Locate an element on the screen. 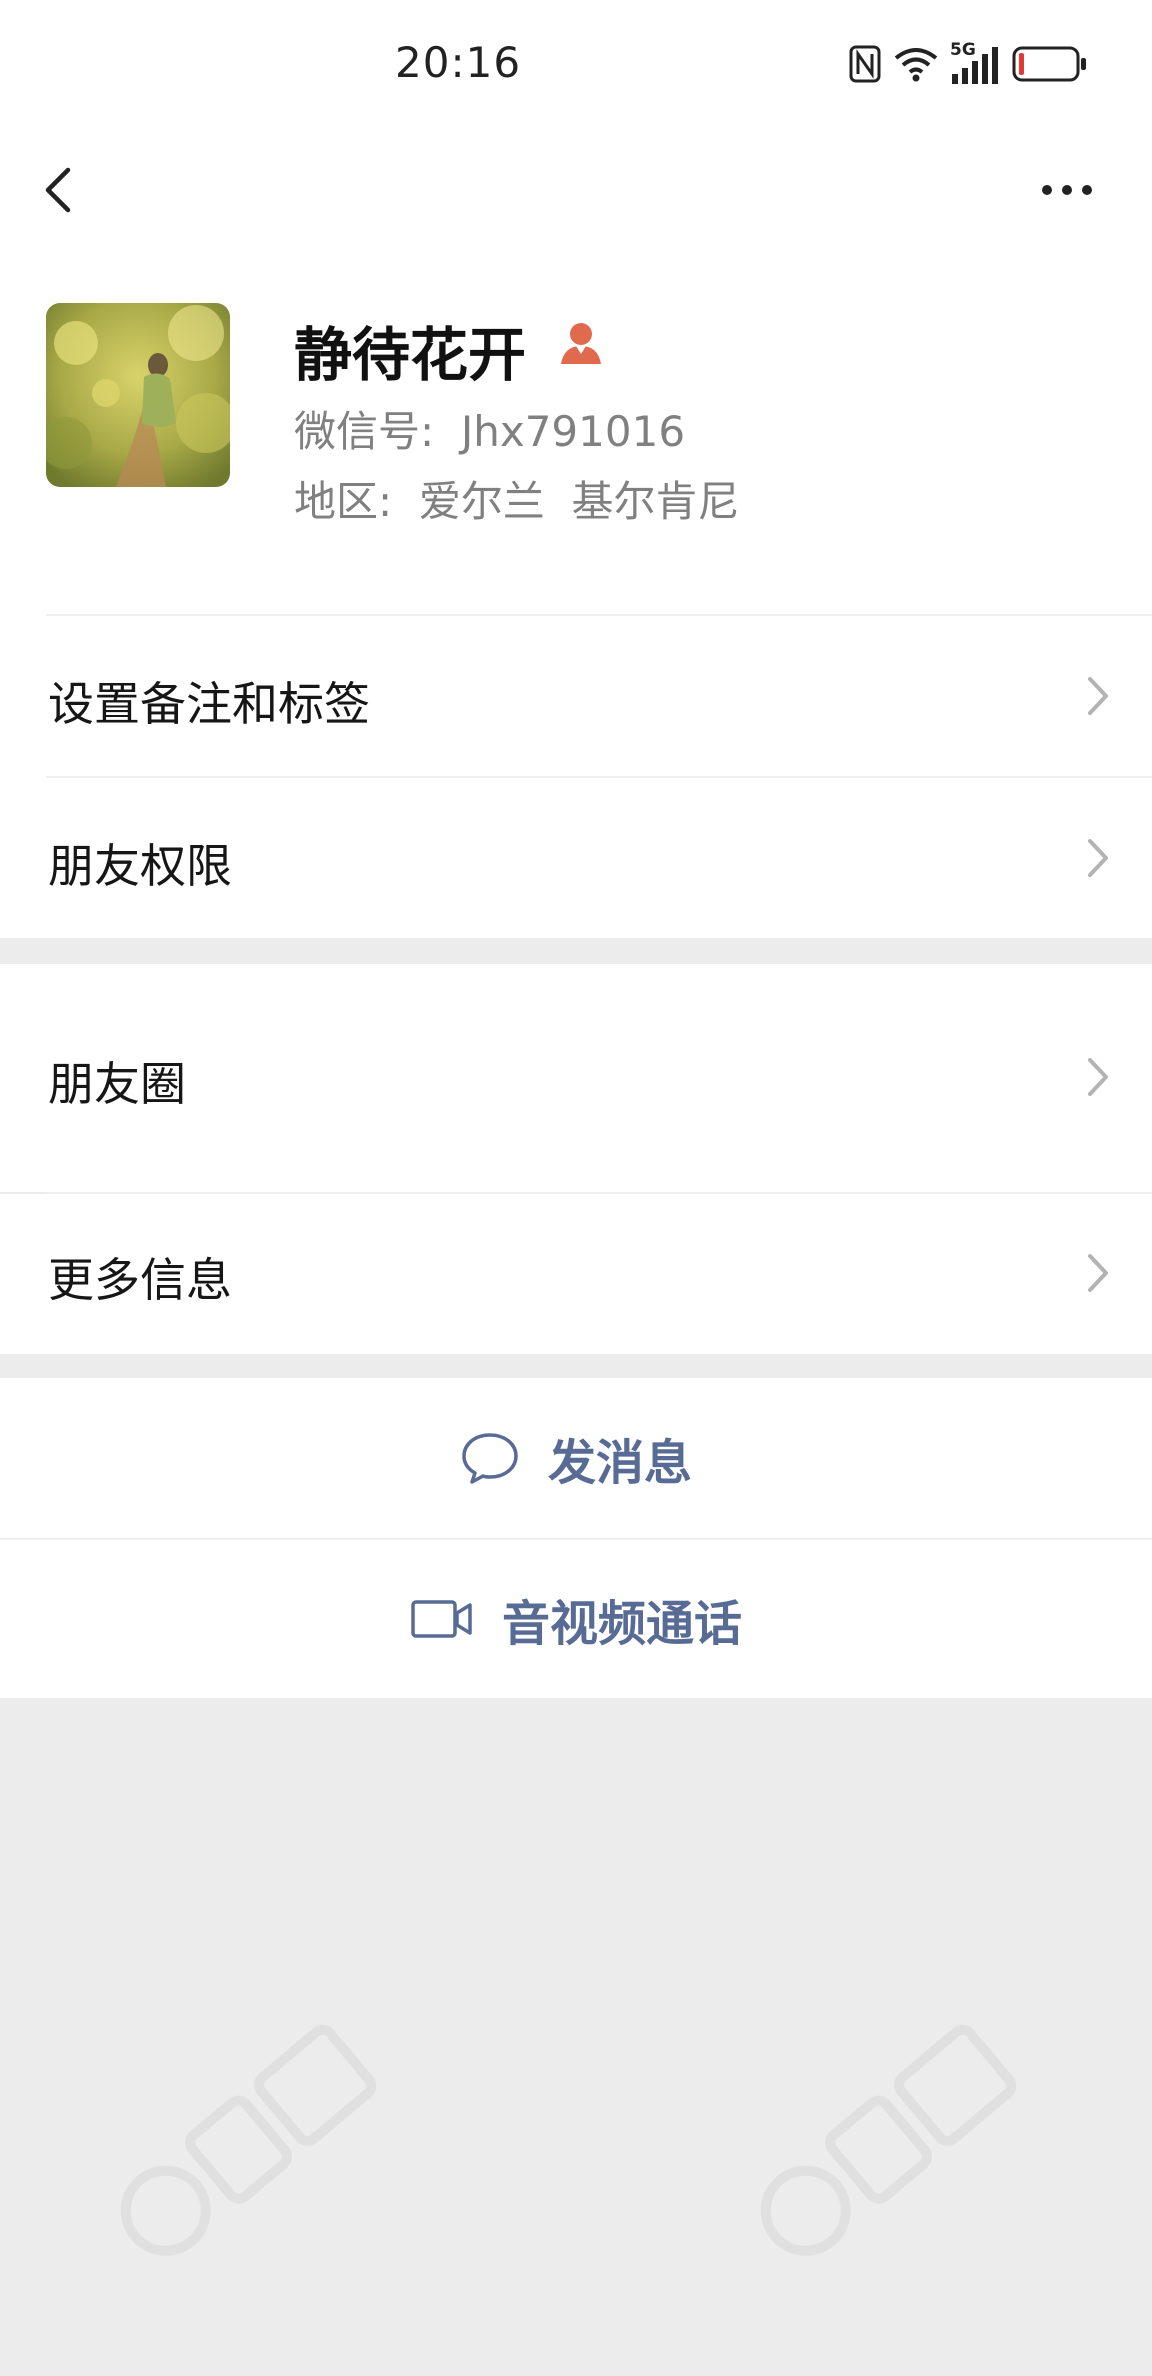  female-icon is located at coordinates (581, 343).